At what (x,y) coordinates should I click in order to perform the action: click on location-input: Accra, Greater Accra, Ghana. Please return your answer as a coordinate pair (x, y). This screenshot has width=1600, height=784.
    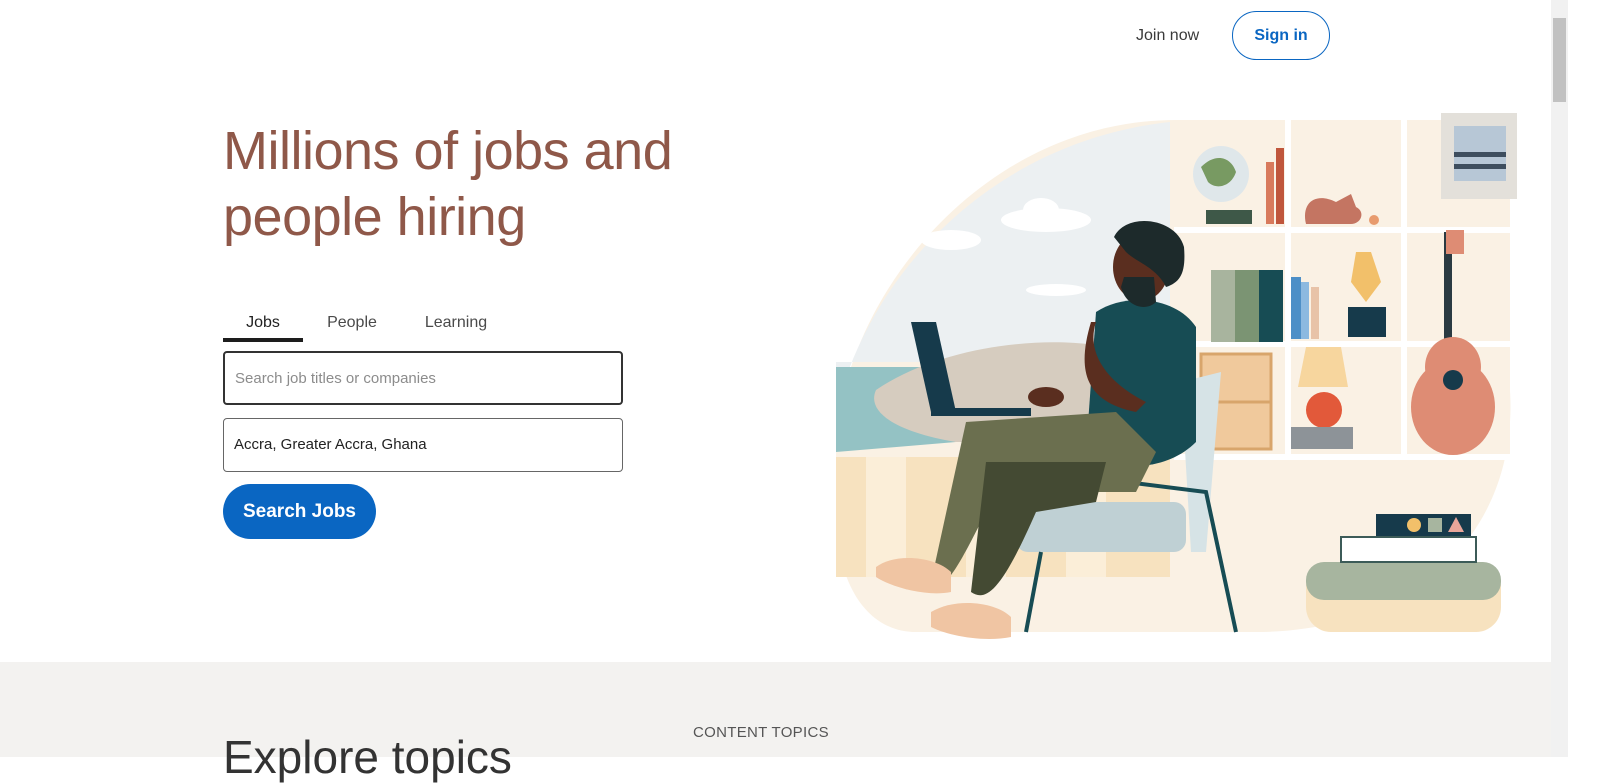
    Looking at the image, I should click on (423, 445).